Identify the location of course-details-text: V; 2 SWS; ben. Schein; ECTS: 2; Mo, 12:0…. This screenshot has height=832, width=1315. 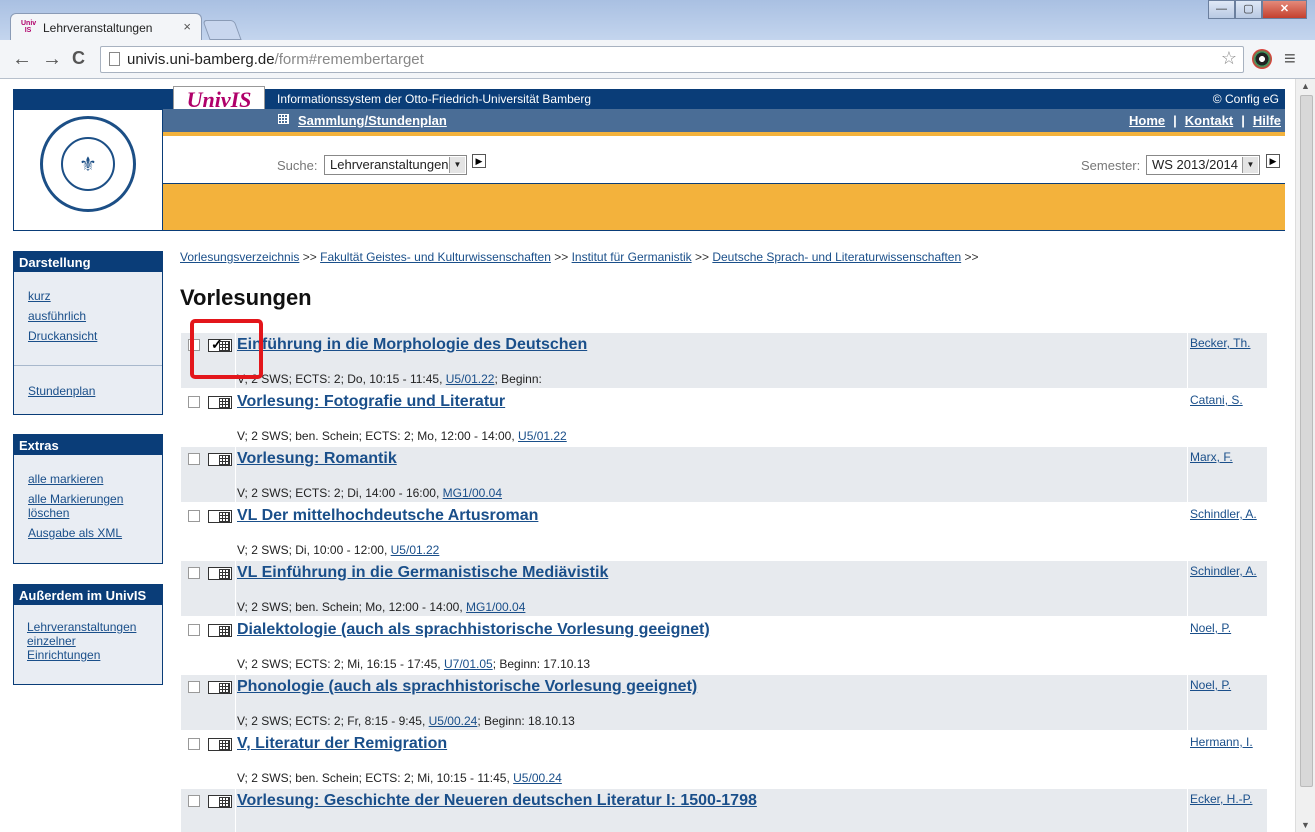
(378, 436).